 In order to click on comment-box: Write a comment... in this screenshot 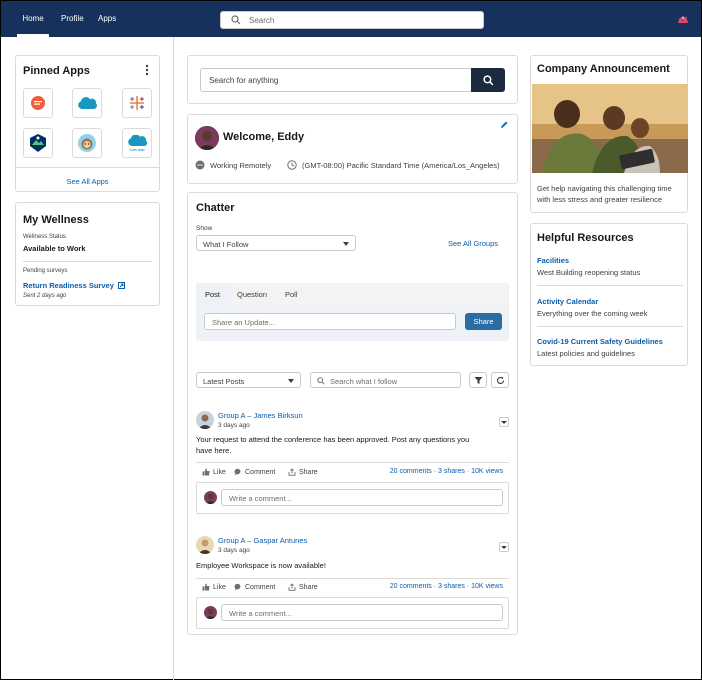, I will do `click(352, 498)`.